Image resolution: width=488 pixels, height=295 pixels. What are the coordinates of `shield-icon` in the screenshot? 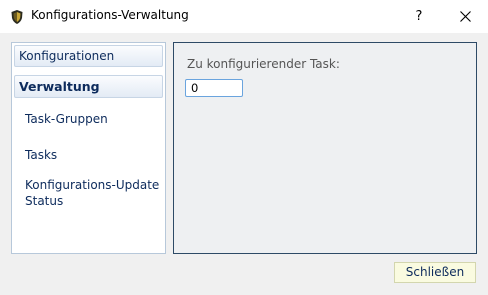 It's located at (17, 17).